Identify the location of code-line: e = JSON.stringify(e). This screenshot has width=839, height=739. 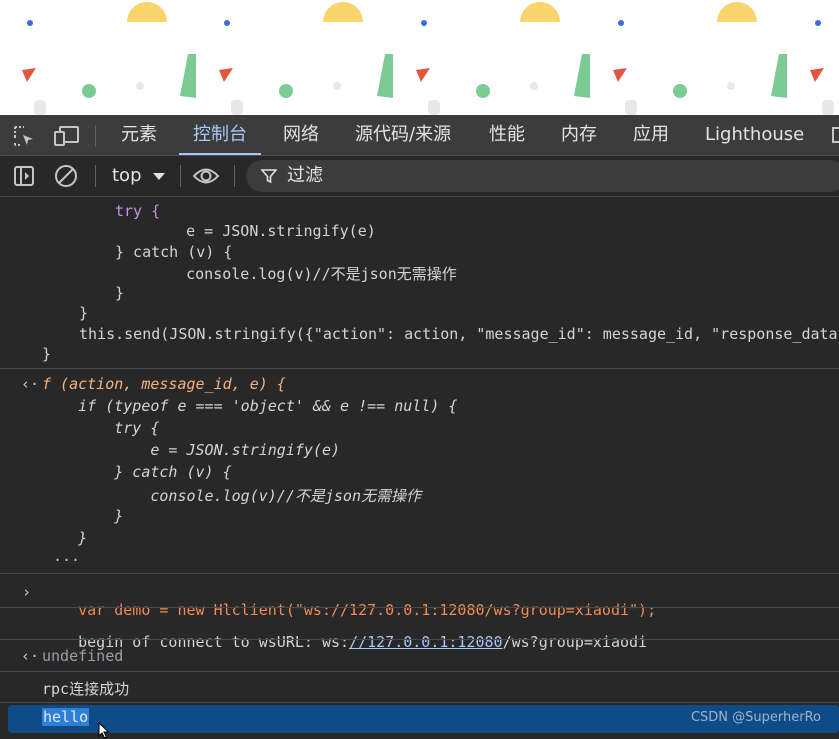
(263, 231).